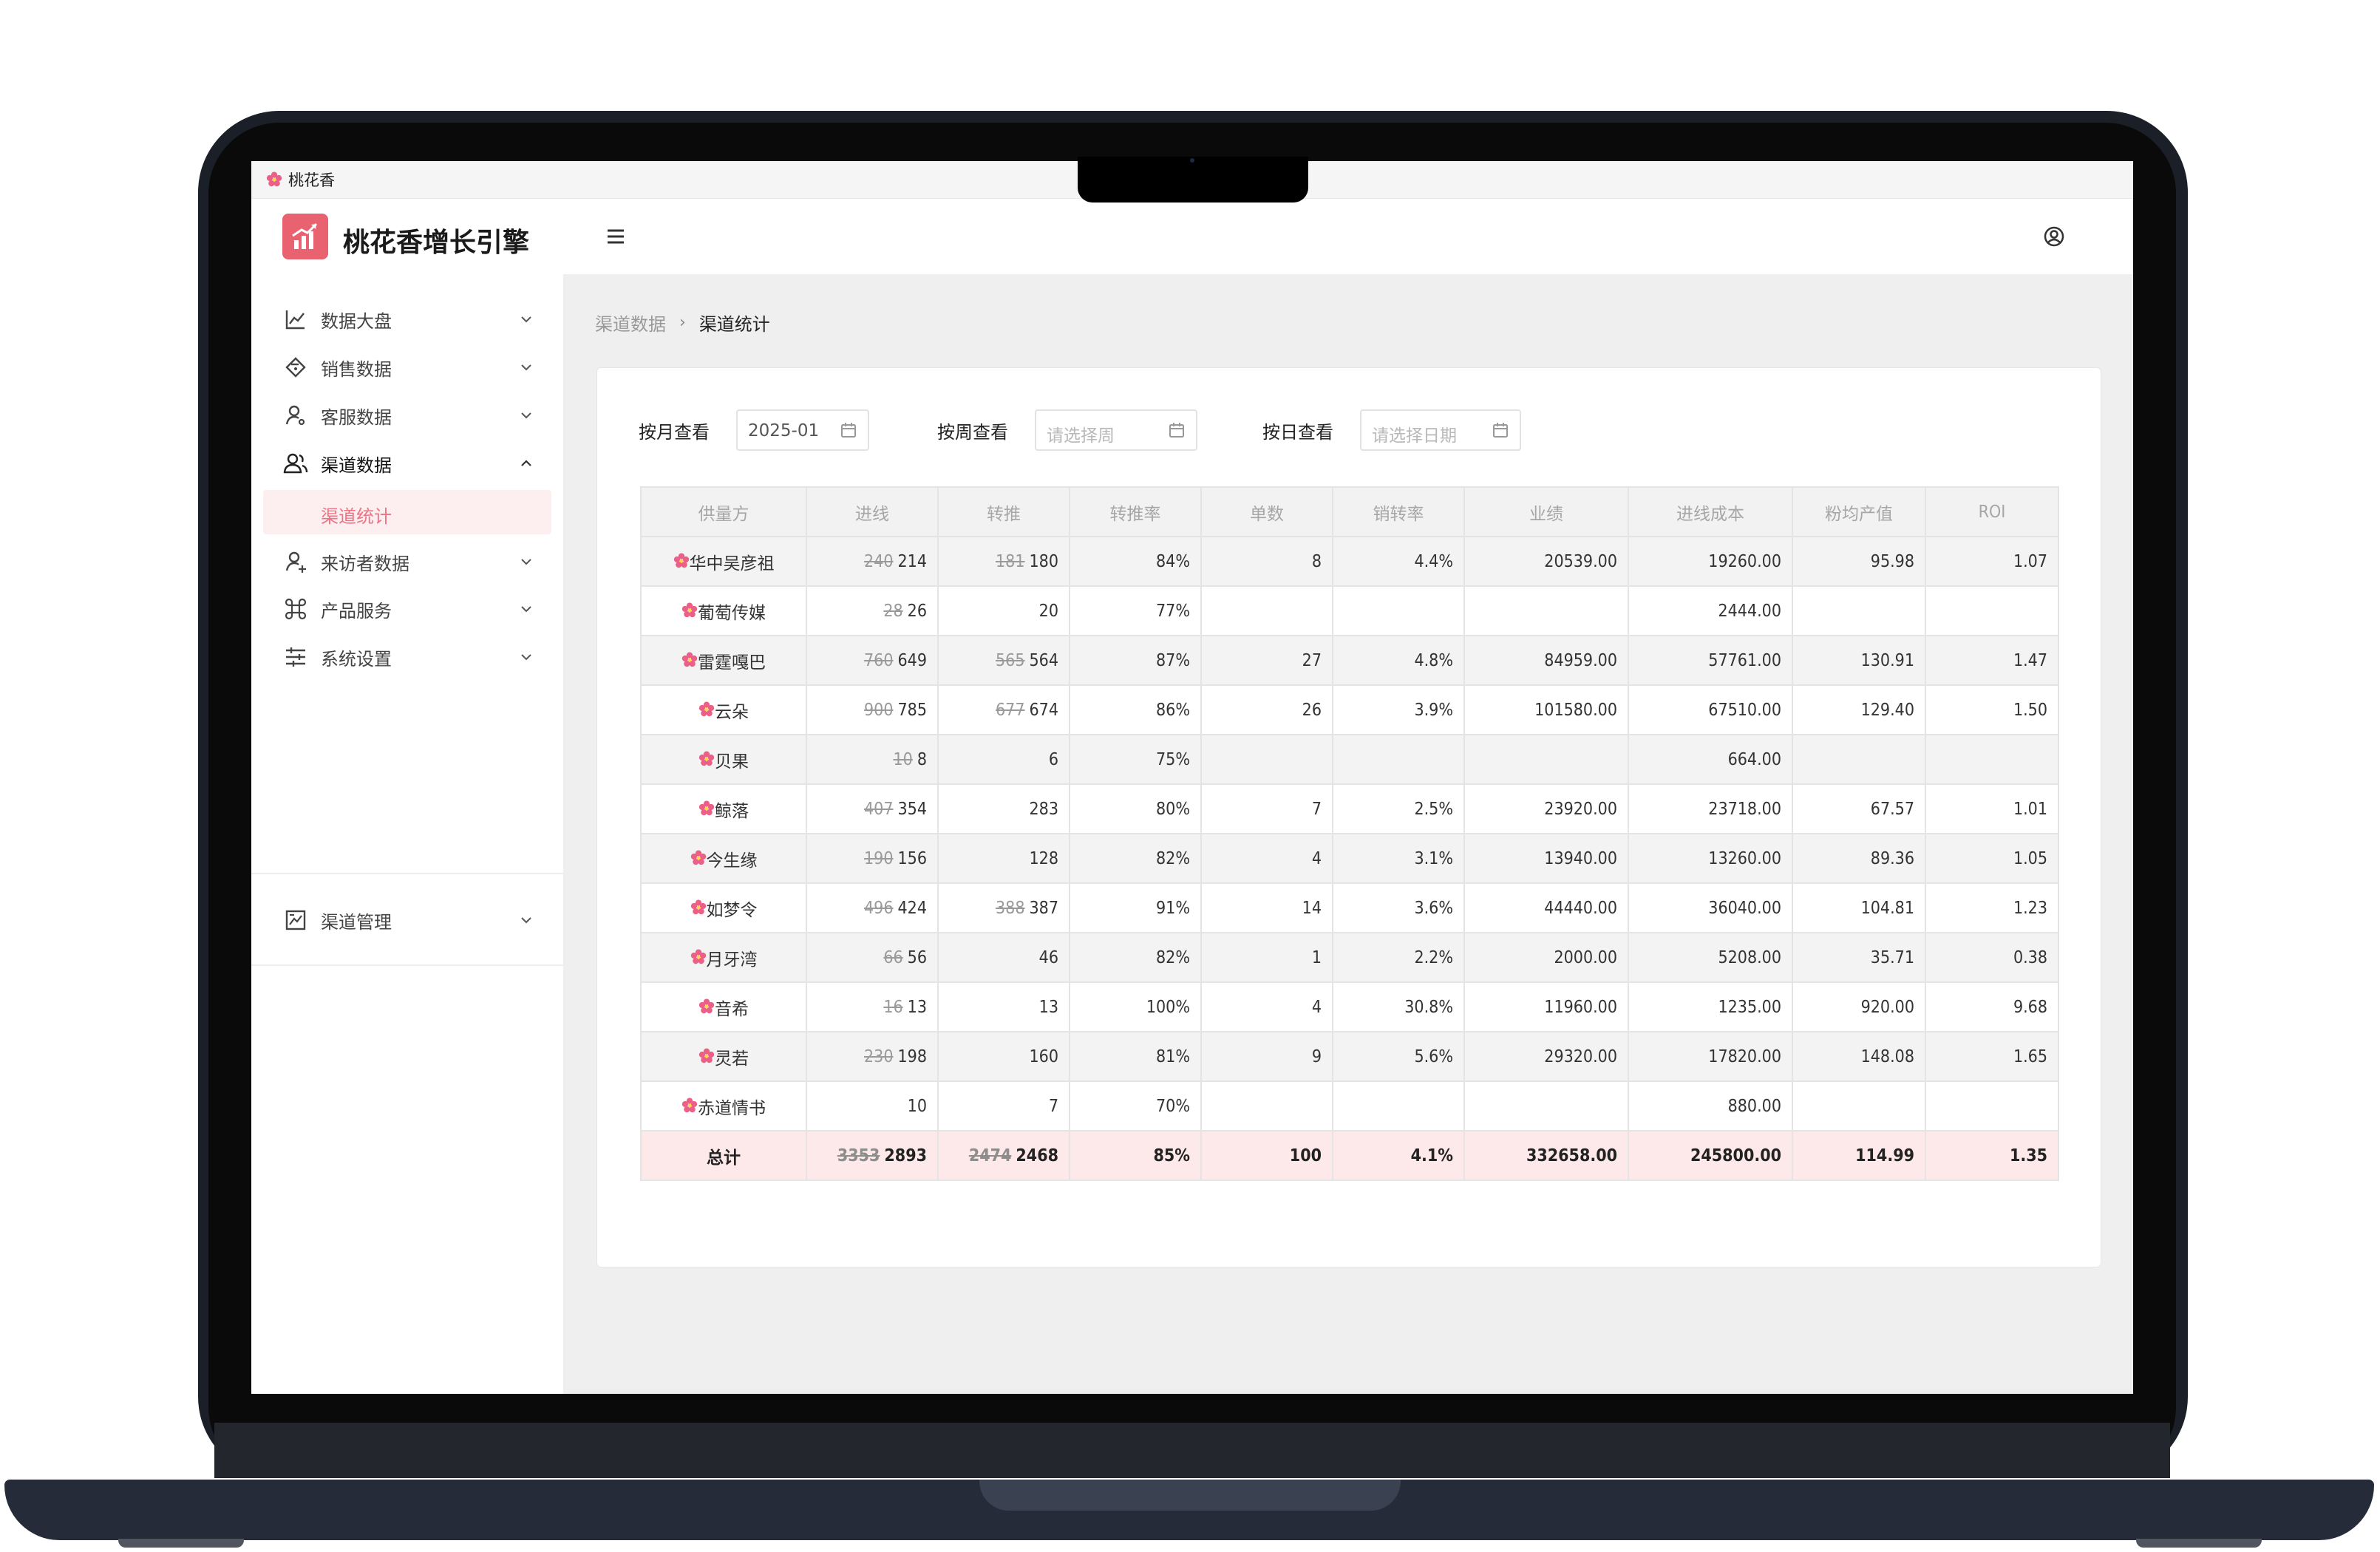 This screenshot has width=2380, height=1552. I want to click on table-cell: 81%, so click(1135, 1056).